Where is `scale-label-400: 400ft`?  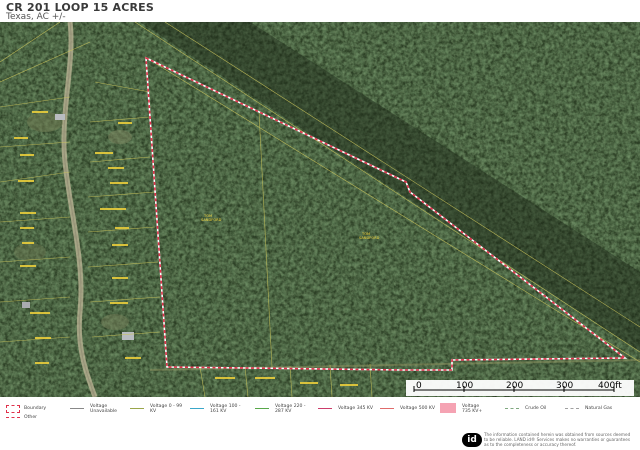
scale-label-400: 400ft is located at coordinates (610, 386).